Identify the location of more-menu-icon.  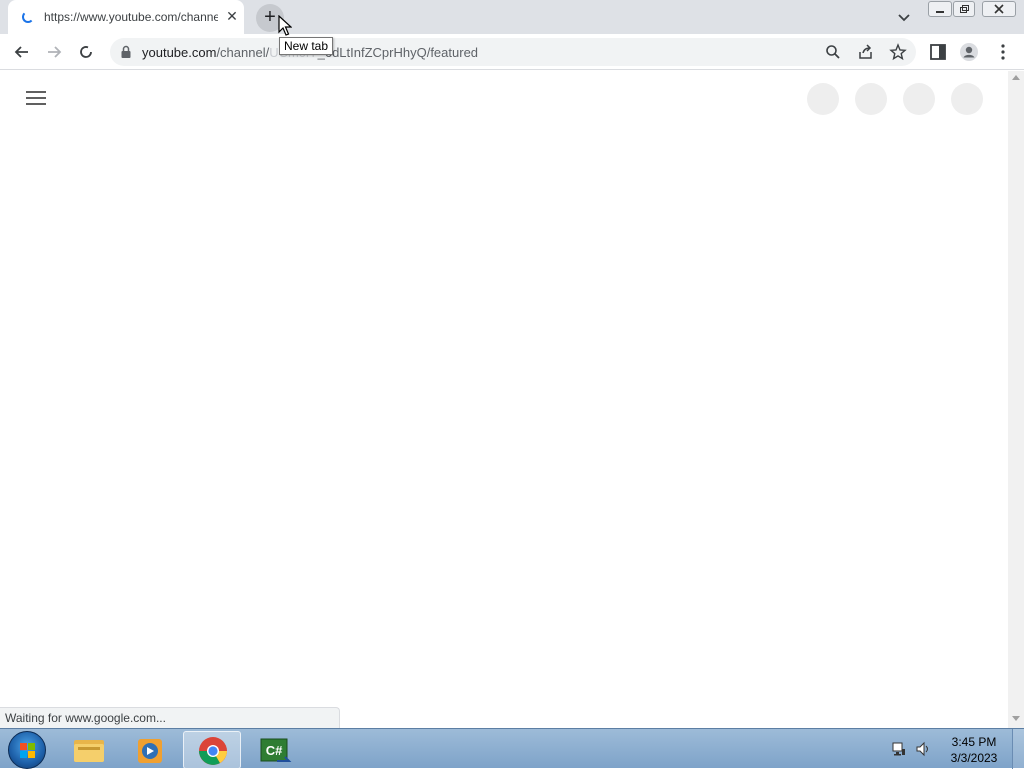
(1003, 52).